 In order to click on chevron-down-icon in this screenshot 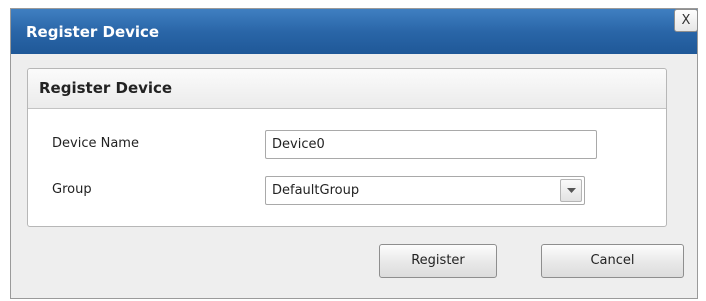, I will do `click(571, 190)`.